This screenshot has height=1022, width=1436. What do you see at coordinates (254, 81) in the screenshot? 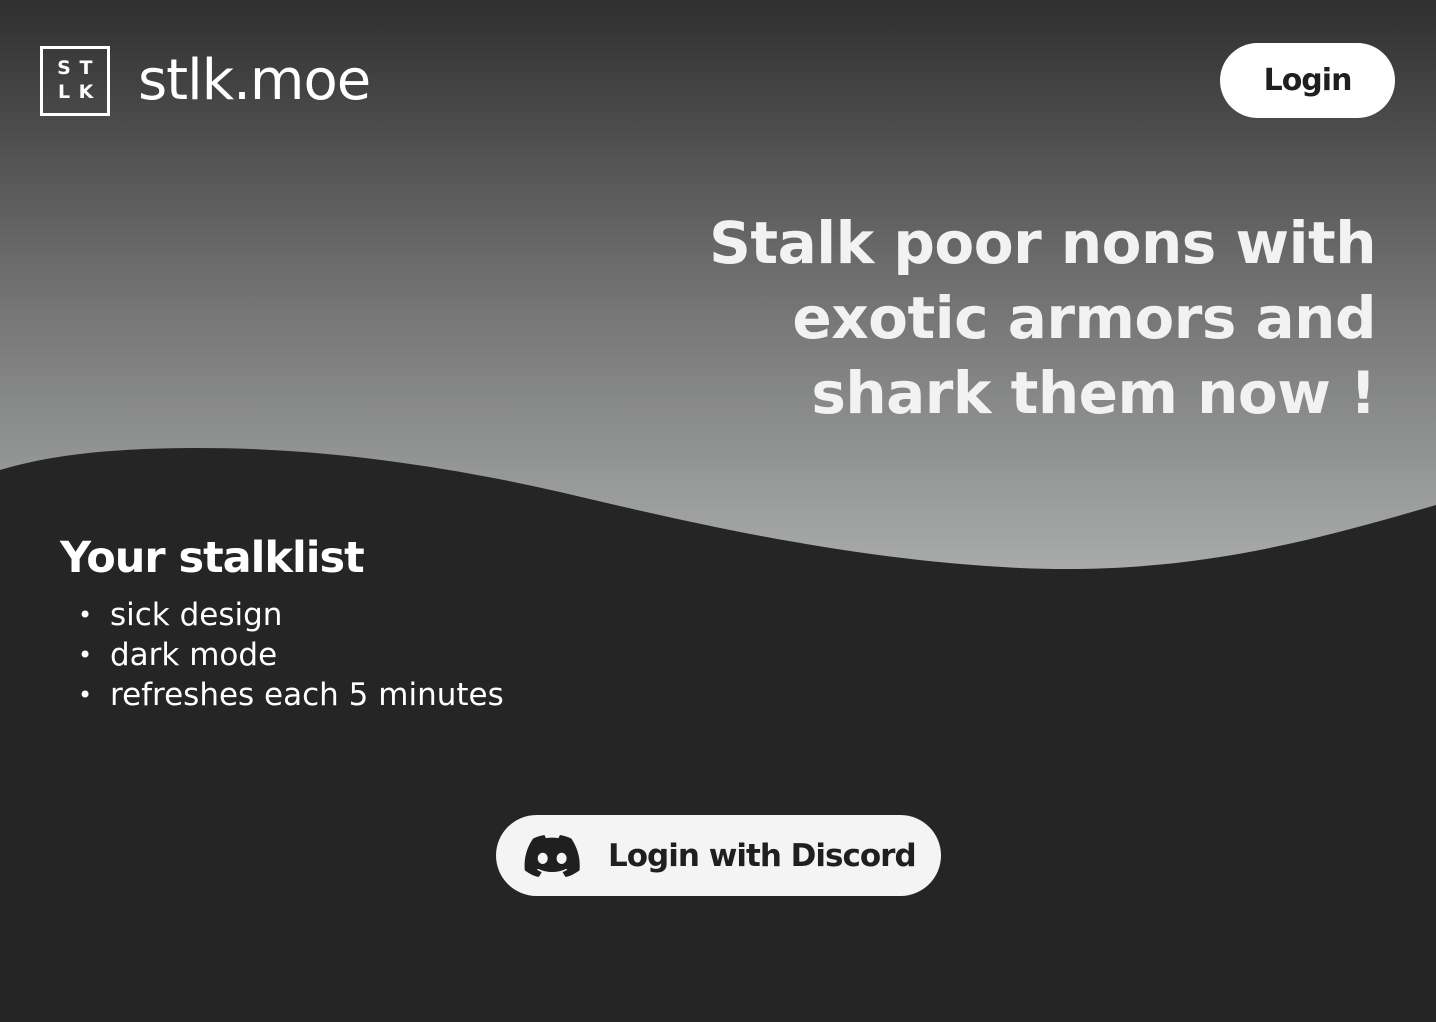
I see `site-name: stlk.moe` at bounding box center [254, 81].